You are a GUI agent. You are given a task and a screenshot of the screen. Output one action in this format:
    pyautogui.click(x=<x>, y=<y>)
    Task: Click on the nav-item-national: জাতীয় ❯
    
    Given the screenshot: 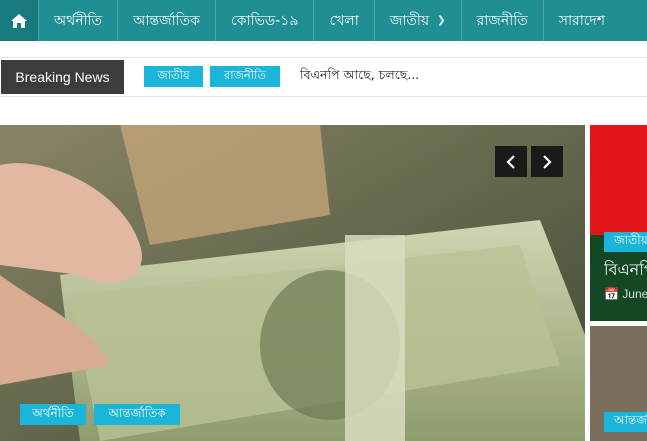 What is the action you would take?
    pyautogui.click(x=418, y=20)
    